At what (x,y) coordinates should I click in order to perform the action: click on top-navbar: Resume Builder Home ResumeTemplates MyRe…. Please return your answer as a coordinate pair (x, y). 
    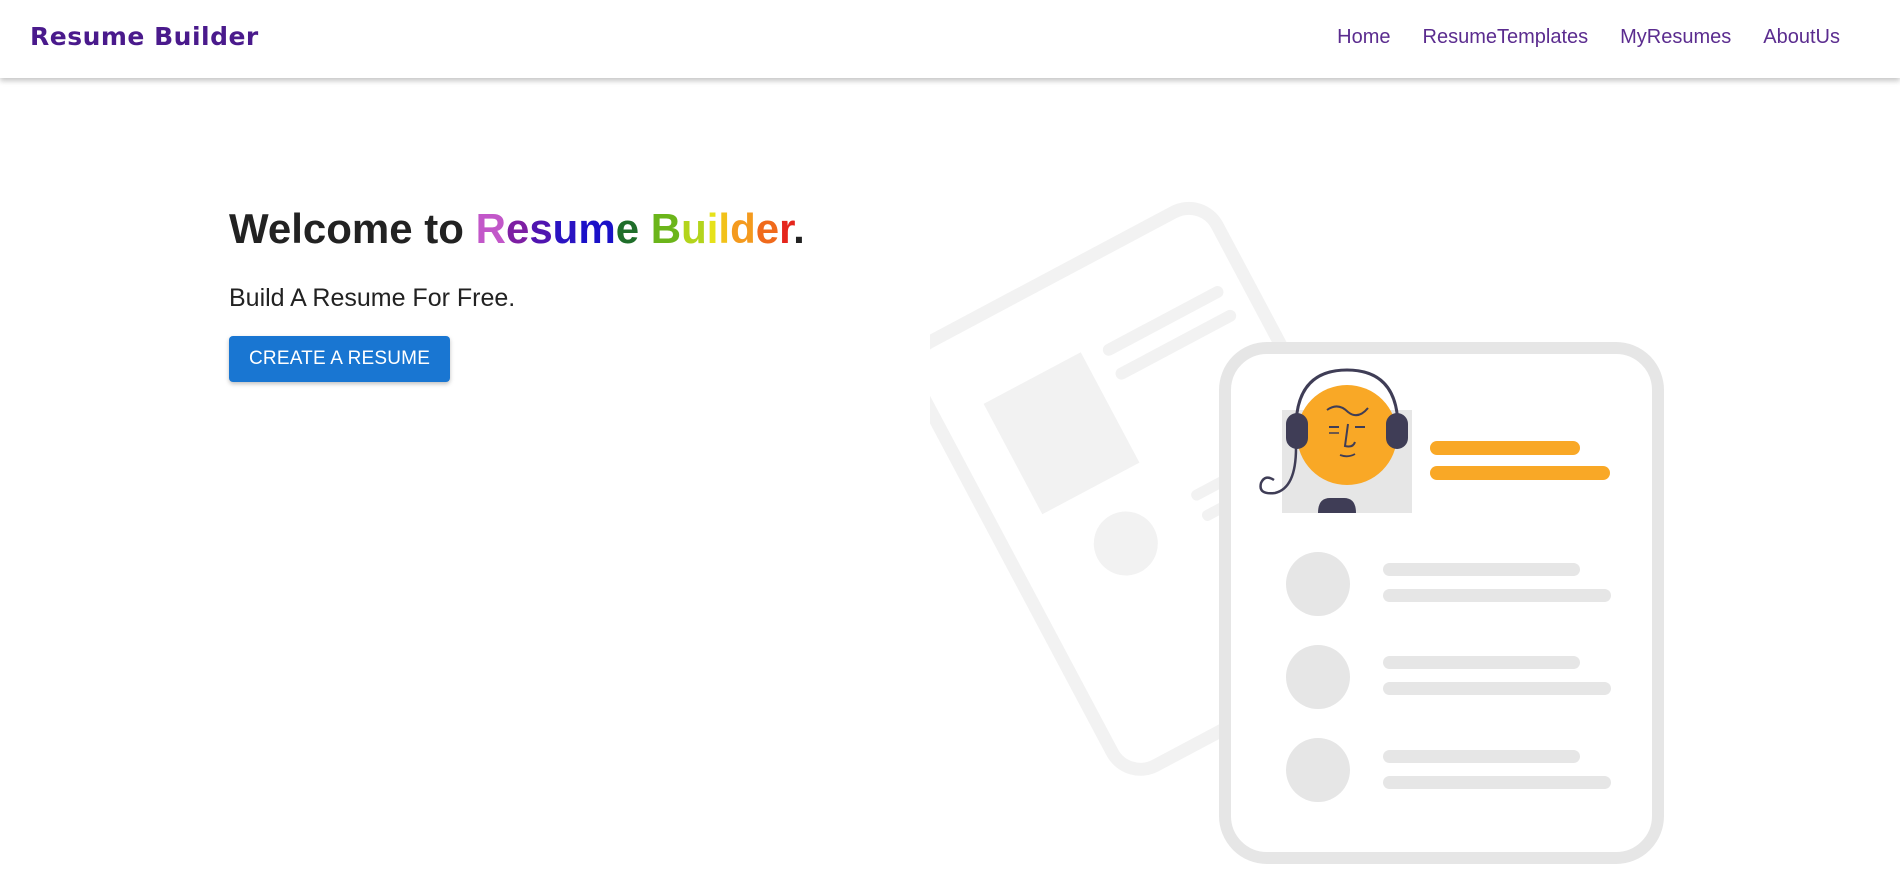
    Looking at the image, I should click on (950, 39).